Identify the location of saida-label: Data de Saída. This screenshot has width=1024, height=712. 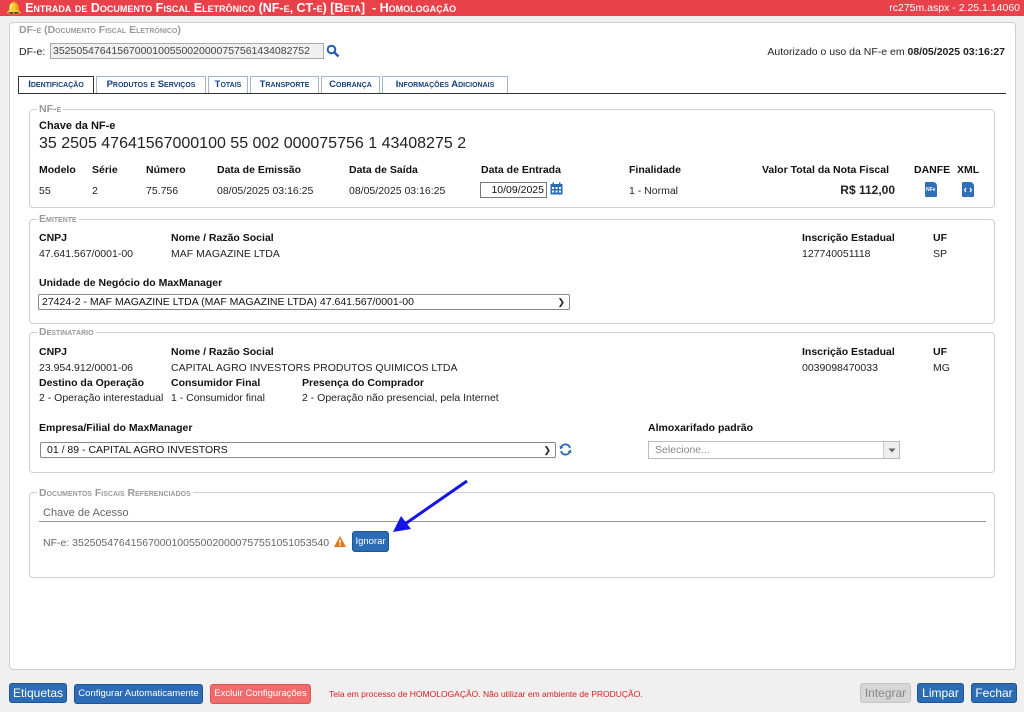
(383, 170).